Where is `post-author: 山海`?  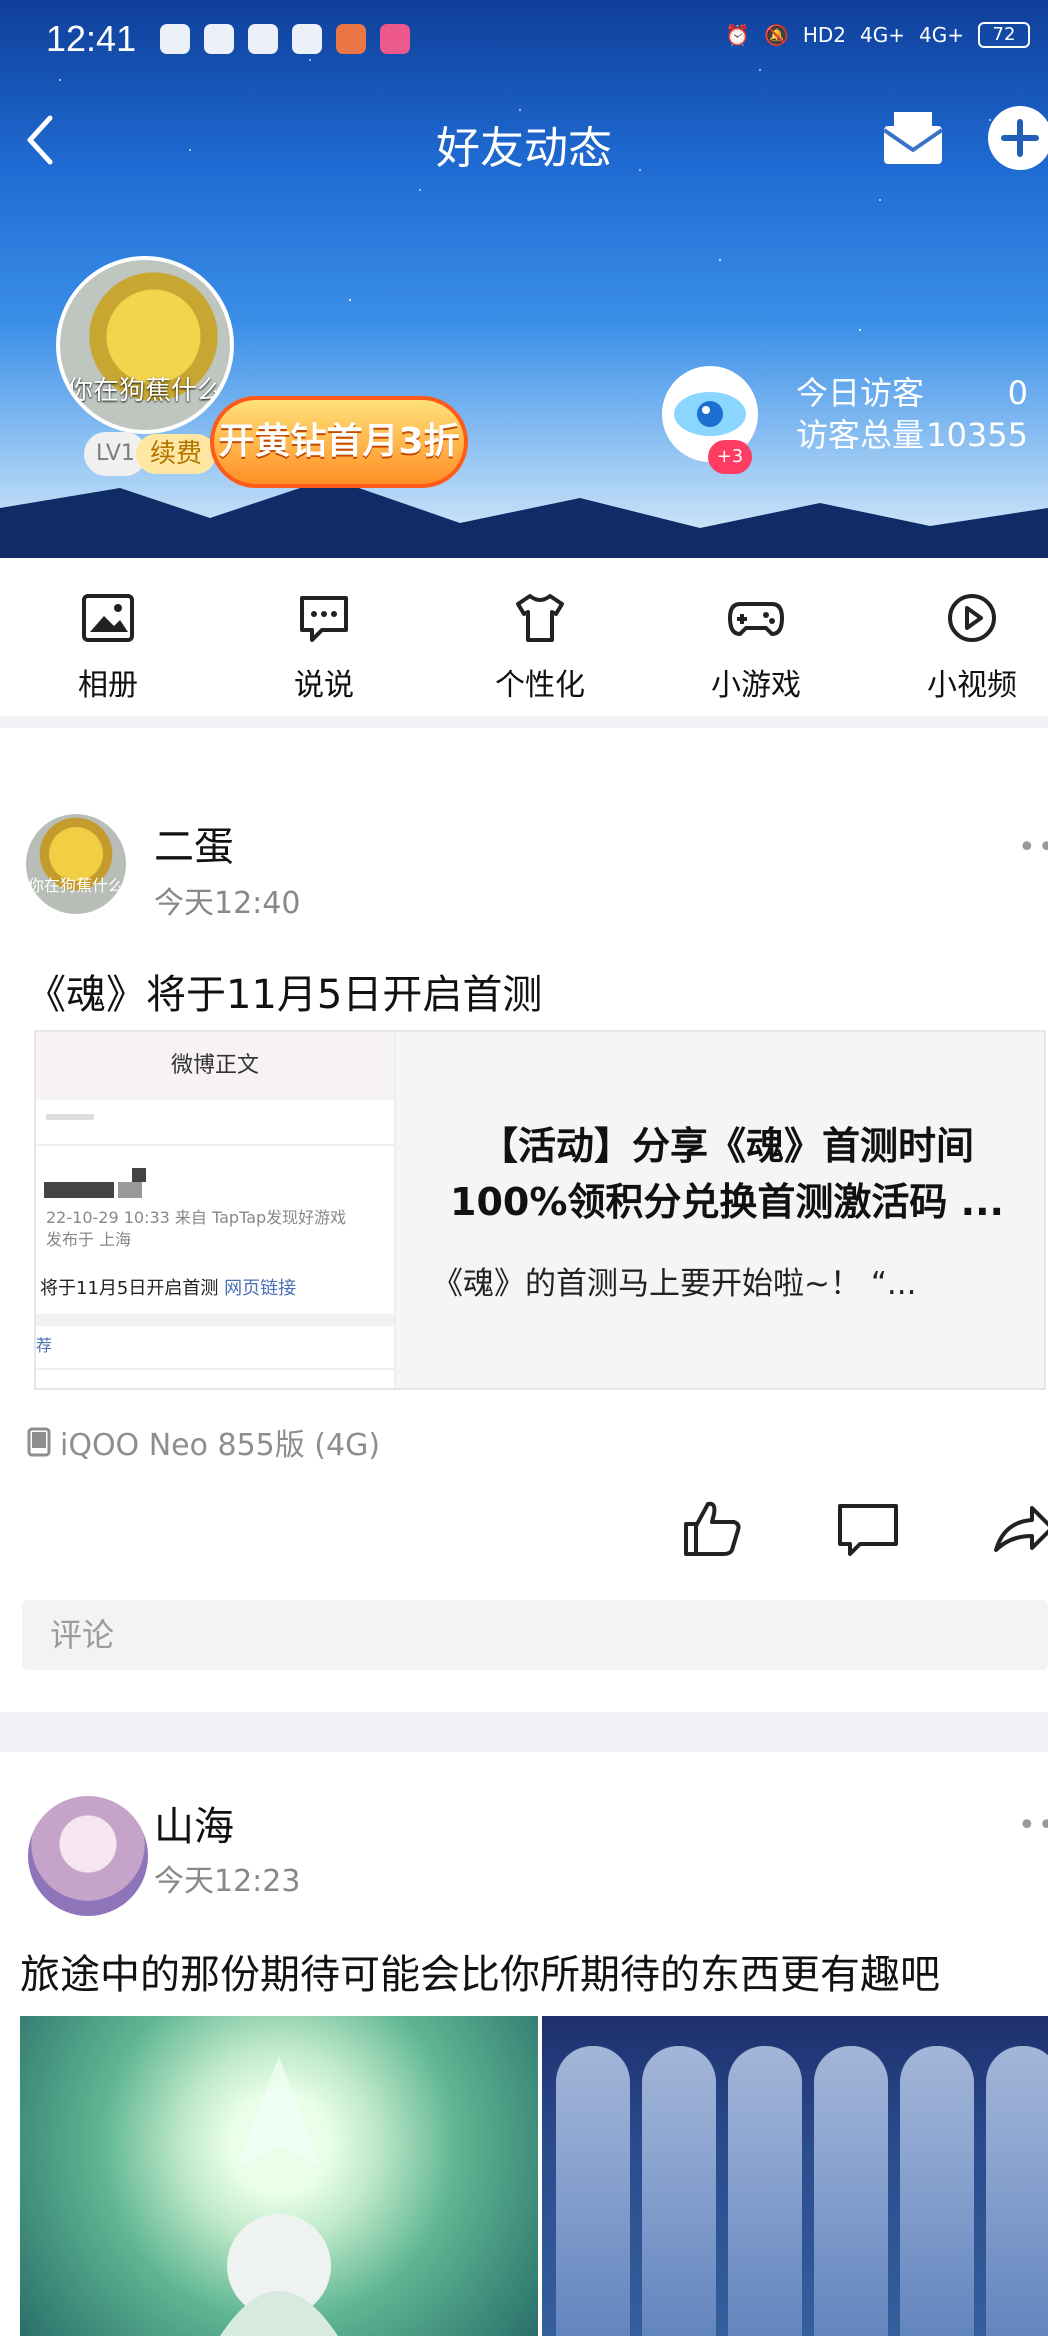
post-author: 山海 is located at coordinates (194, 1823).